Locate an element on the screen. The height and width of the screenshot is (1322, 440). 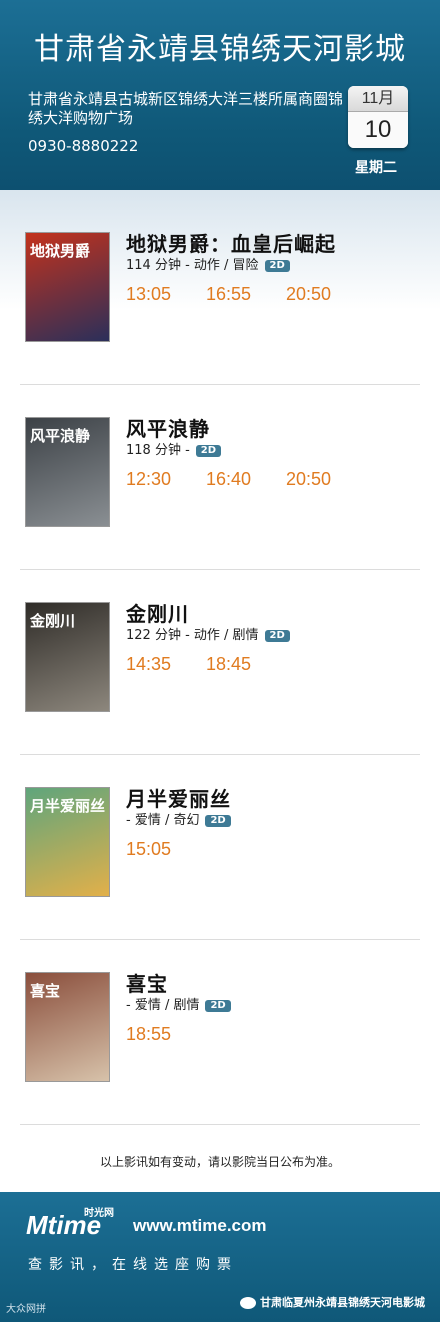
poster-title: 月半爱丽丝 is located at coordinates (68, 806).